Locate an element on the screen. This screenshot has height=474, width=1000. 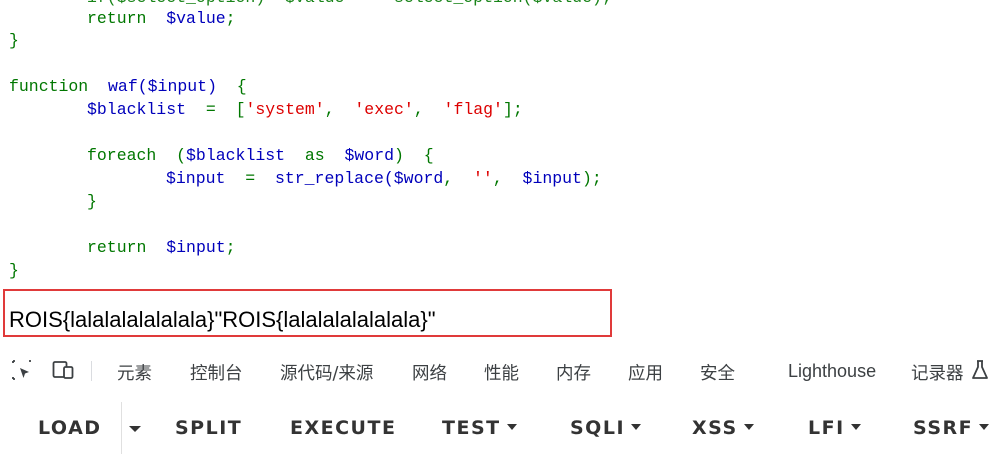
inspect-element-icon is located at coordinates (22, 370).